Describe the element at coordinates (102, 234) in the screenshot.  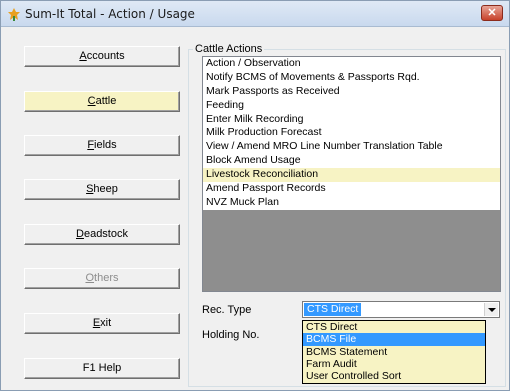
I see `nav-button-deadstock: Deadstock` at that location.